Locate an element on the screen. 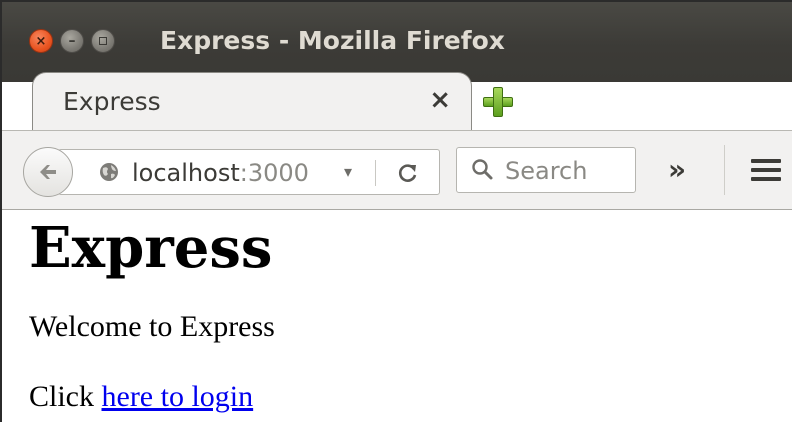 This screenshot has width=792, height=422. window-maximize-button is located at coordinates (103, 41).